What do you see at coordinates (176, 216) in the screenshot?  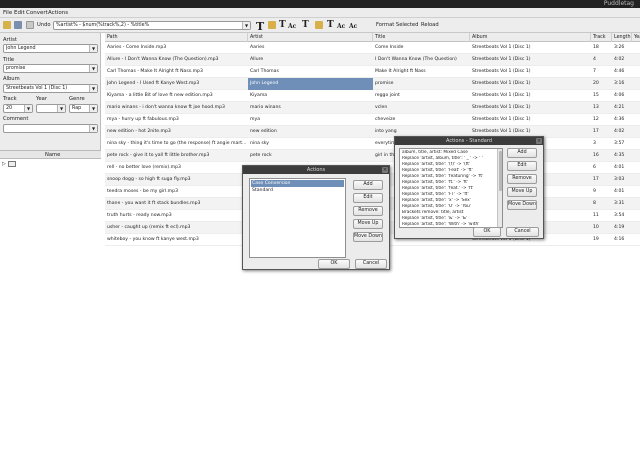 I see `cell-path: truth hurts - ready now.mp3` at bounding box center [176, 216].